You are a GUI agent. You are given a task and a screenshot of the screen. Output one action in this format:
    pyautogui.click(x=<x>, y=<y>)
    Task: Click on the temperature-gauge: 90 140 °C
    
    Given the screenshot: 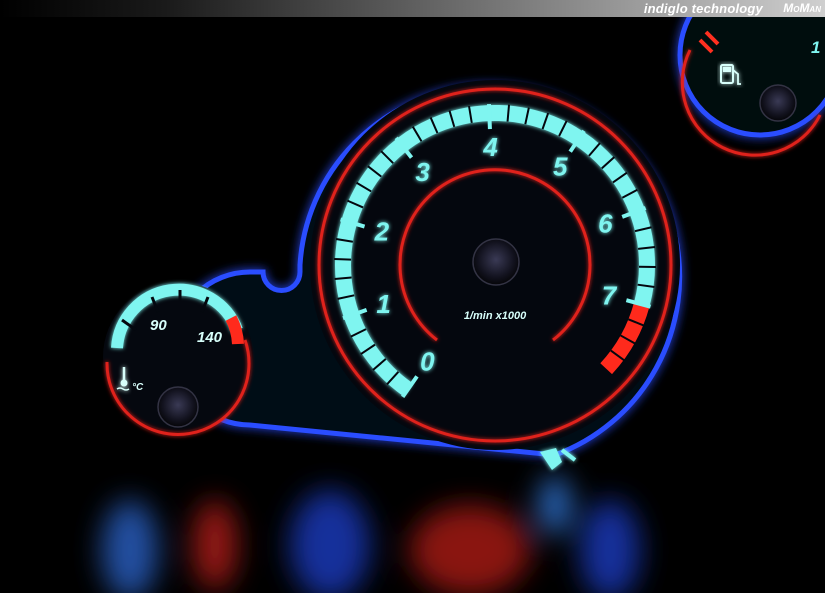 What is the action you would take?
    pyautogui.click(x=178, y=359)
    